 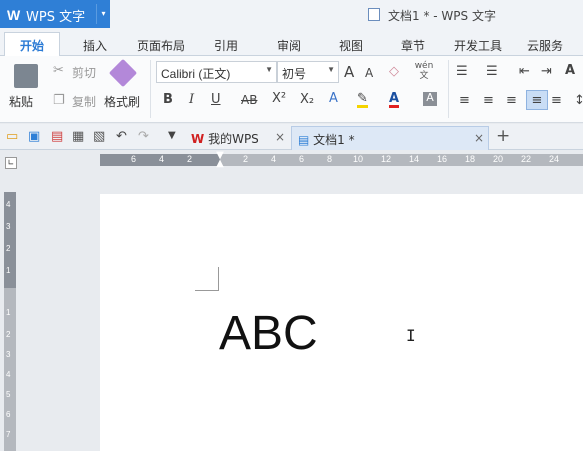 I want to click on strikethrough-button: AB, so click(x=249, y=100).